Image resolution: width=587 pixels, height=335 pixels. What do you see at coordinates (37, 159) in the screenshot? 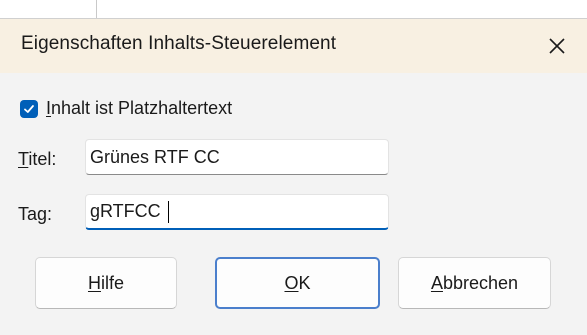
I see `title-label: Titel:` at bounding box center [37, 159].